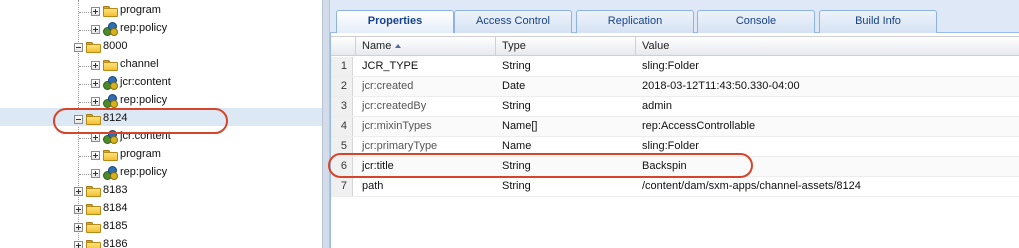 The height and width of the screenshot is (248, 1019). I want to click on cell-value: admin, so click(827, 106).